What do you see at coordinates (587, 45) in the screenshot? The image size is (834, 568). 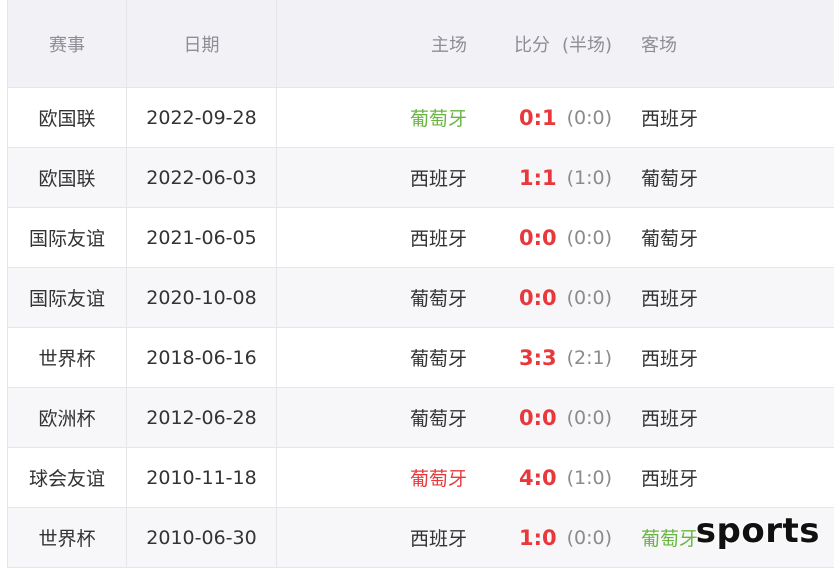 I see `header-halftime-label: (半场)` at bounding box center [587, 45].